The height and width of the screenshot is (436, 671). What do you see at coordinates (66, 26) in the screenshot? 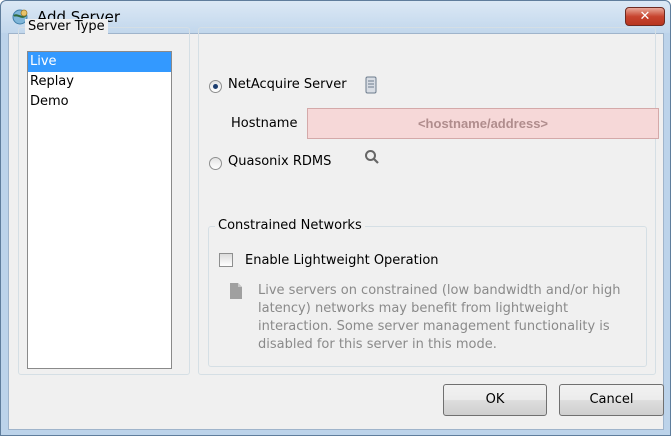
I see `server-type-legend: Server Type` at bounding box center [66, 26].